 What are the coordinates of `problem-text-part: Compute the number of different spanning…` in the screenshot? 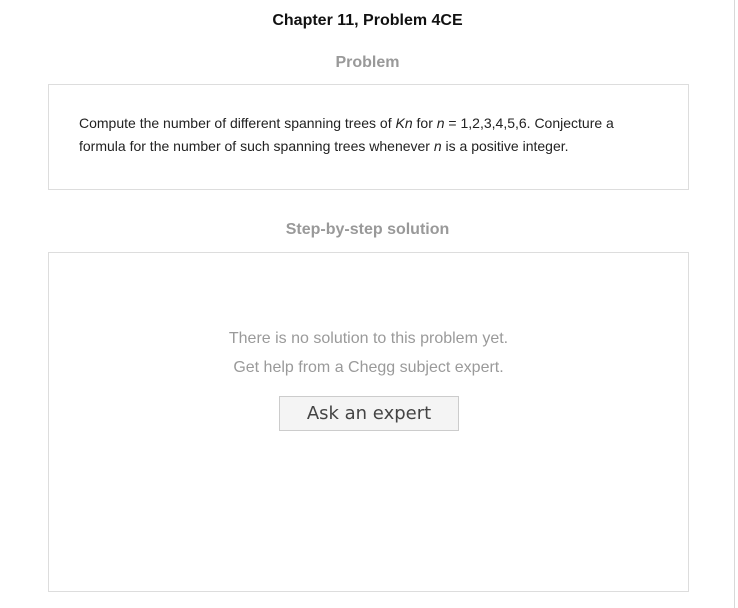 It's located at (237, 123).